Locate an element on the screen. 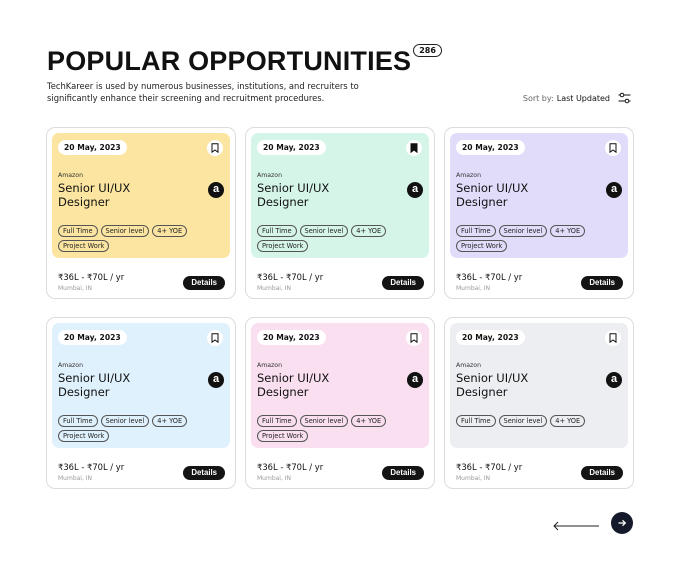 Image resolution: width=680 pixels, height=571 pixels. arrow-right-icon is located at coordinates (622, 523).